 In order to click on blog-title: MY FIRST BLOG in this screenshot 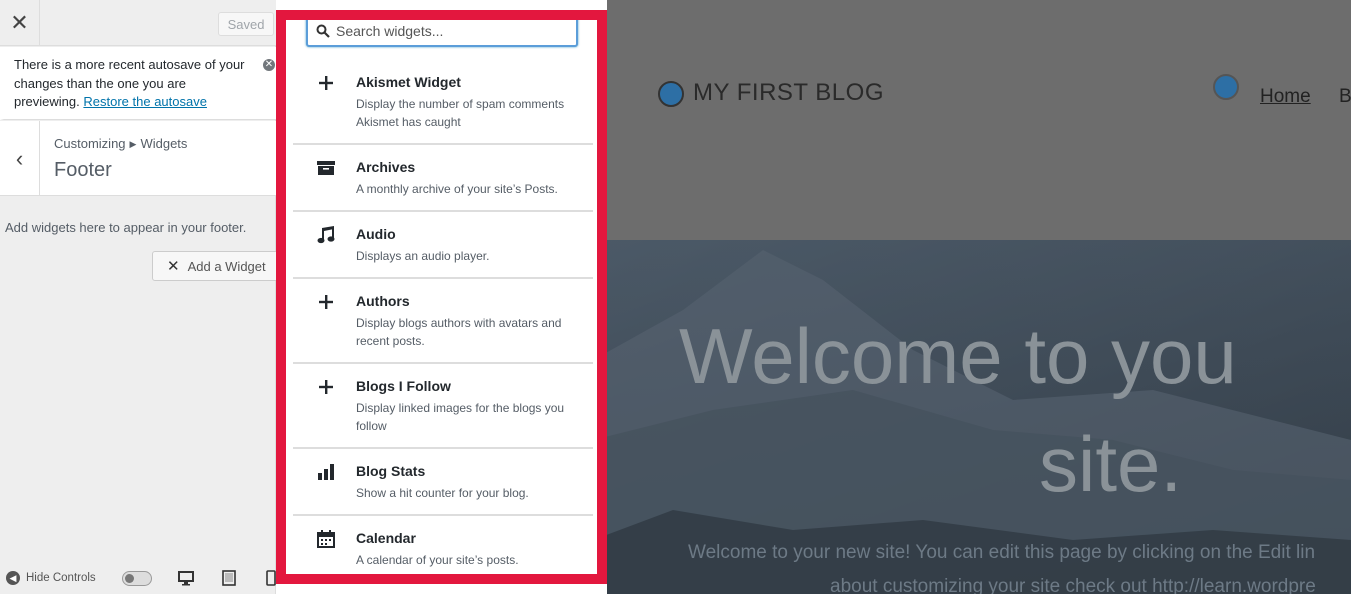, I will do `click(788, 93)`.